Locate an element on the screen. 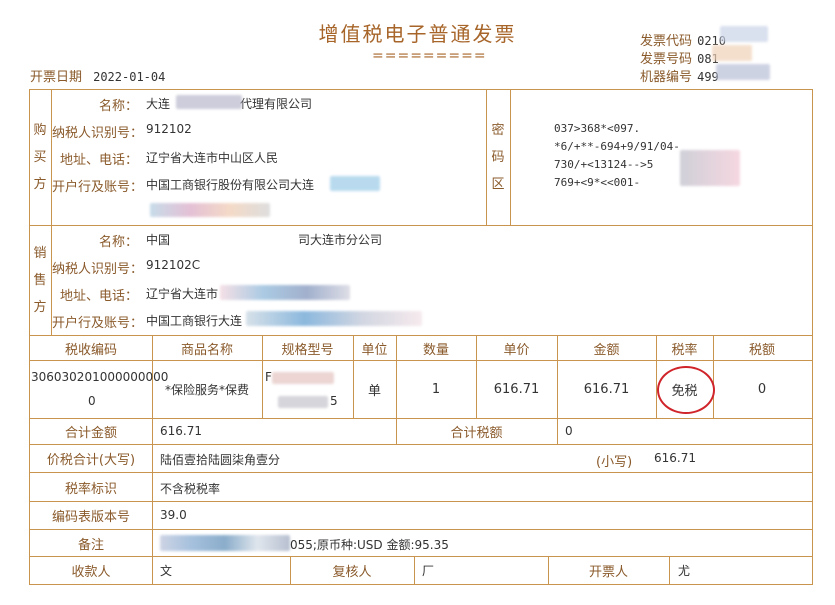  machine-number: 机器编号 499 is located at coordinates (679, 75).